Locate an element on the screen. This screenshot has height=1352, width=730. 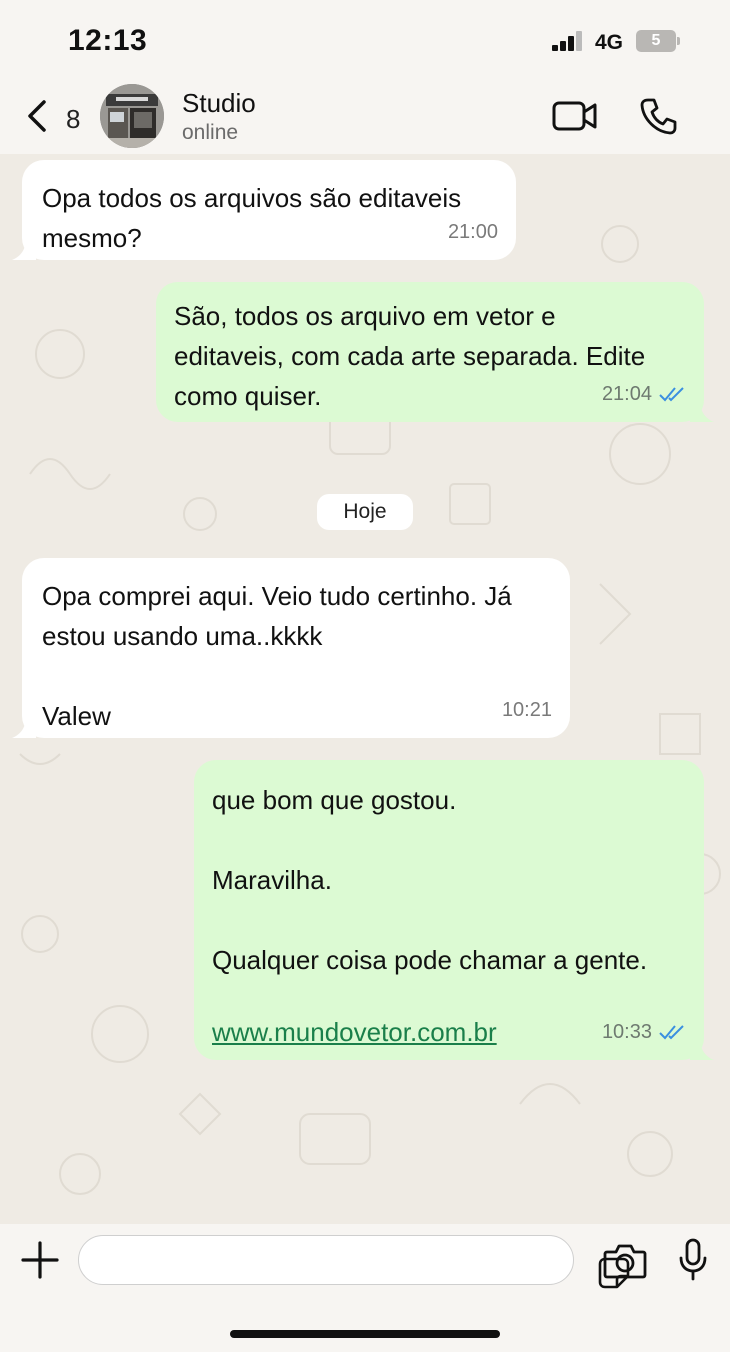
microphone-icon is located at coordinates (693, 1259).